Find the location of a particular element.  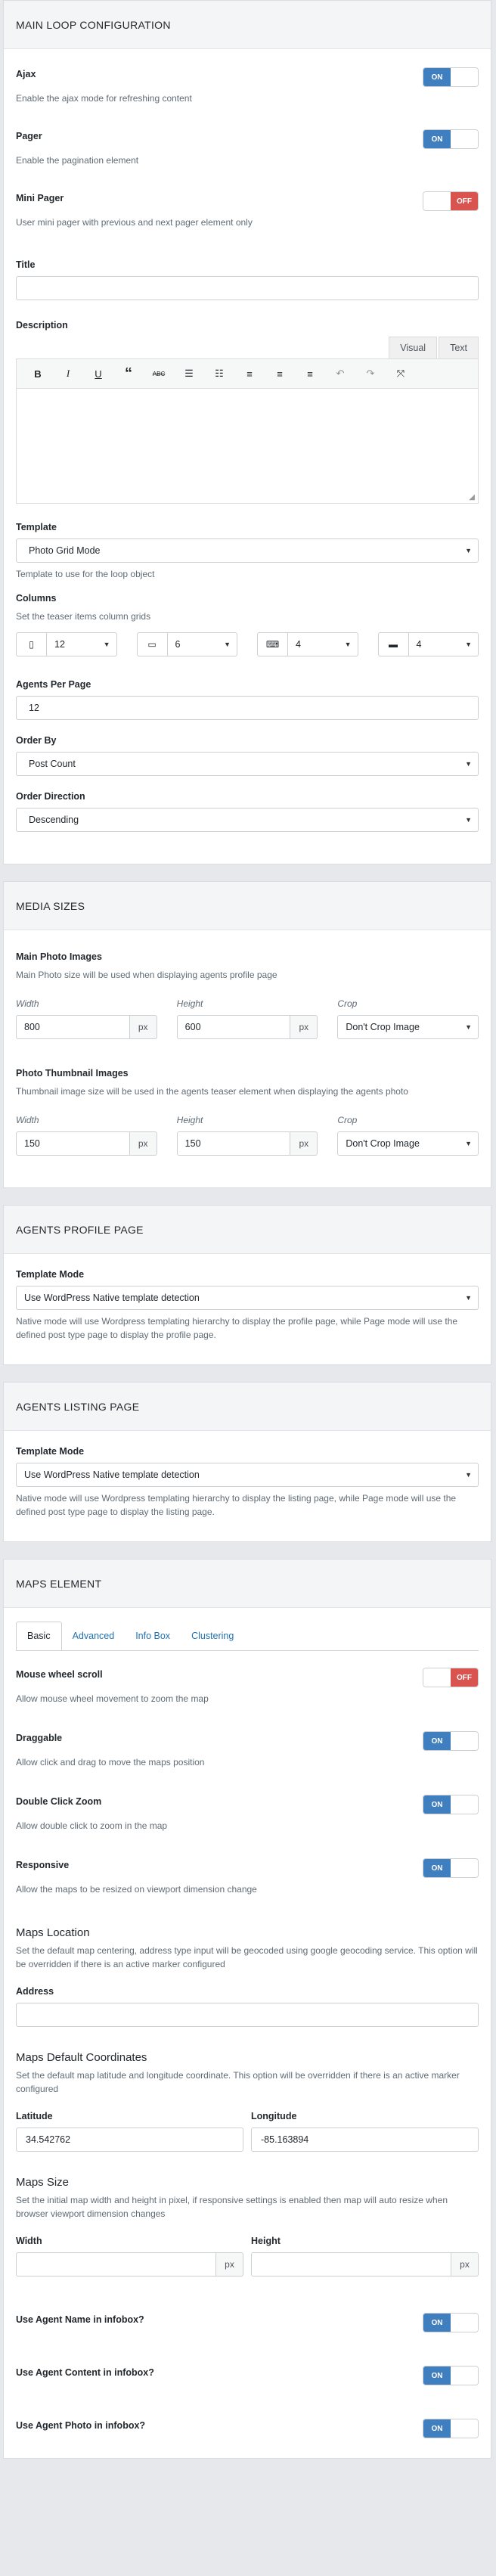

panel-title: AGENTS PROFILE PAGE is located at coordinates (80, 1229).